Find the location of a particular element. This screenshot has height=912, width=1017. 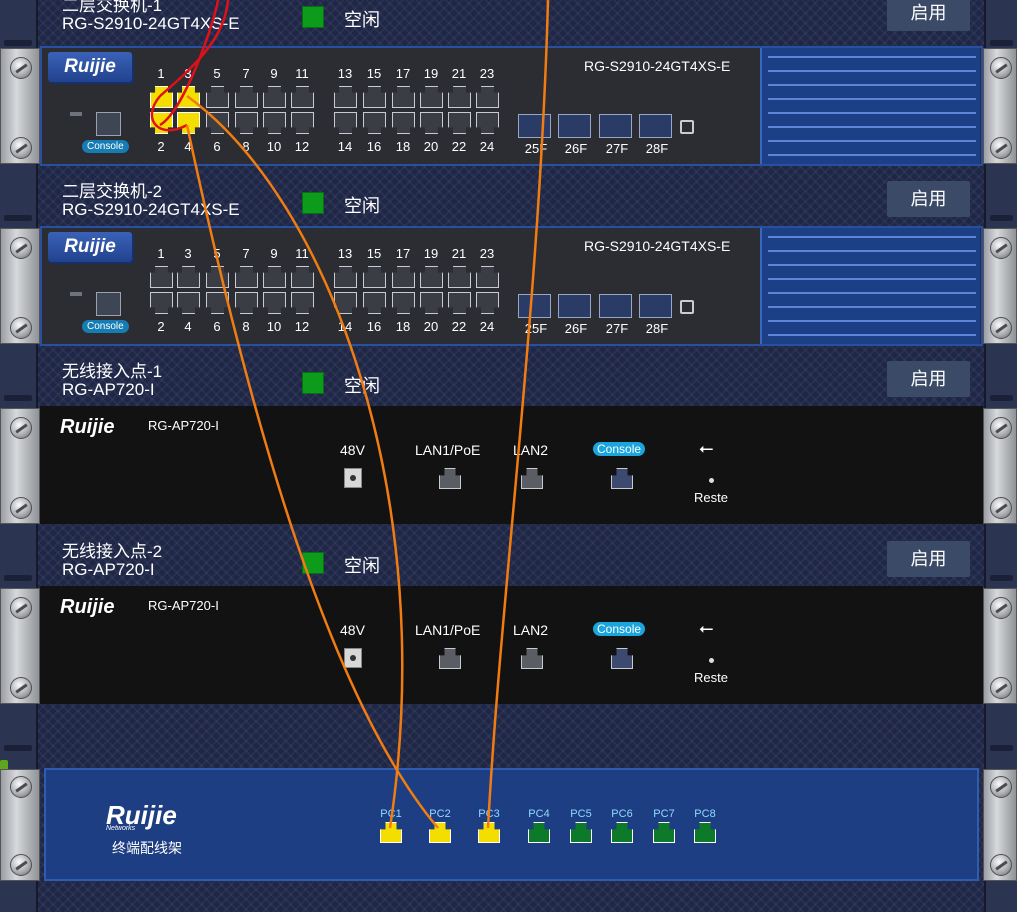

status-led is located at coordinates (76, 294).